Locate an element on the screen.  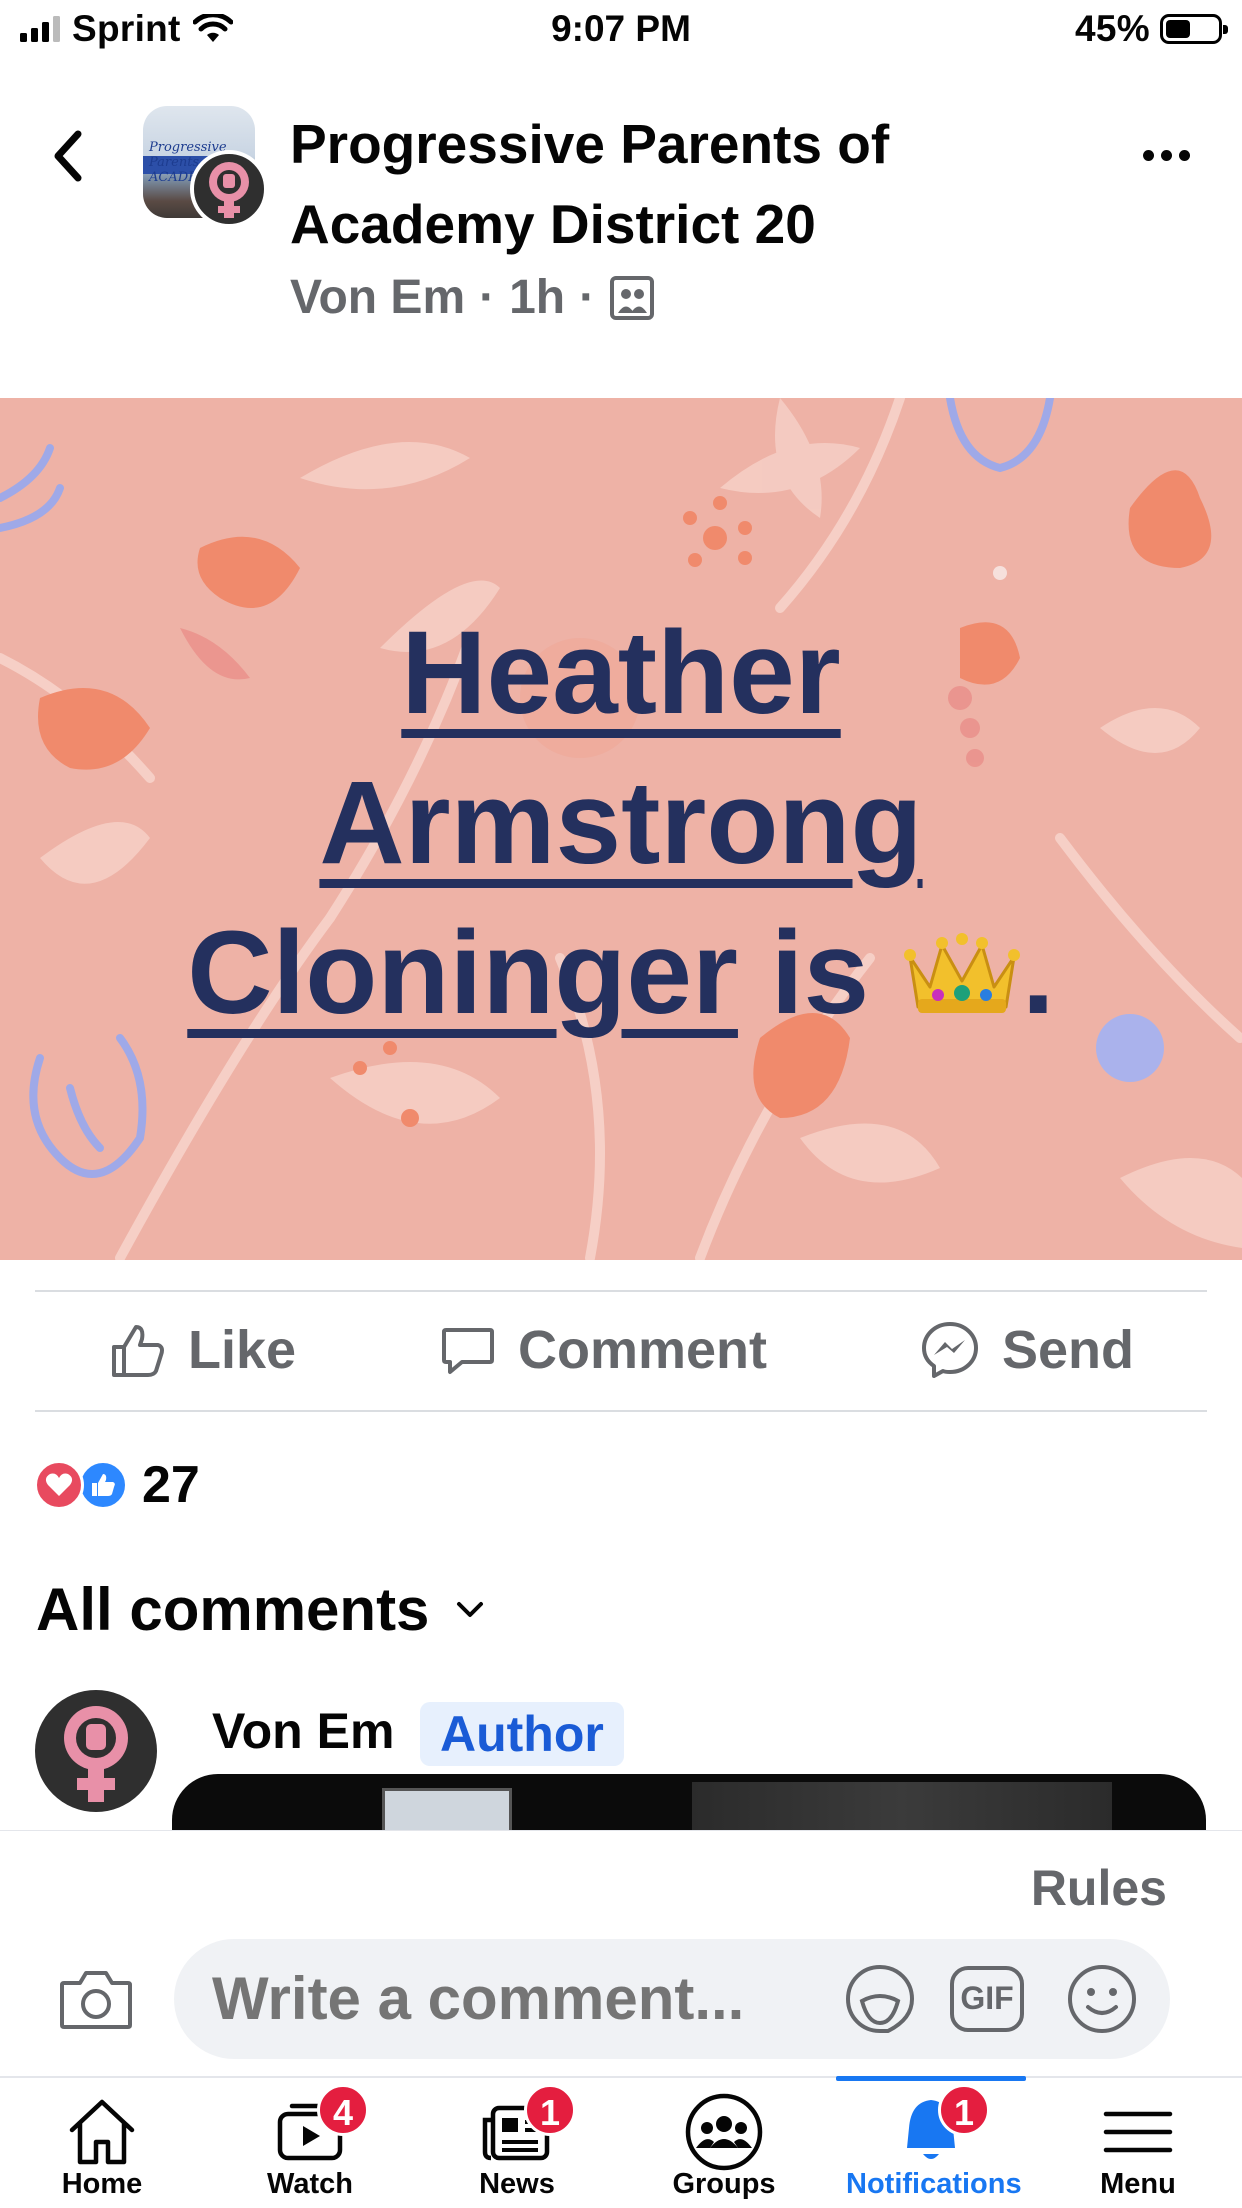
status-bar: Sprint 9:07 PM 45% is located at coordinates (621, 31).